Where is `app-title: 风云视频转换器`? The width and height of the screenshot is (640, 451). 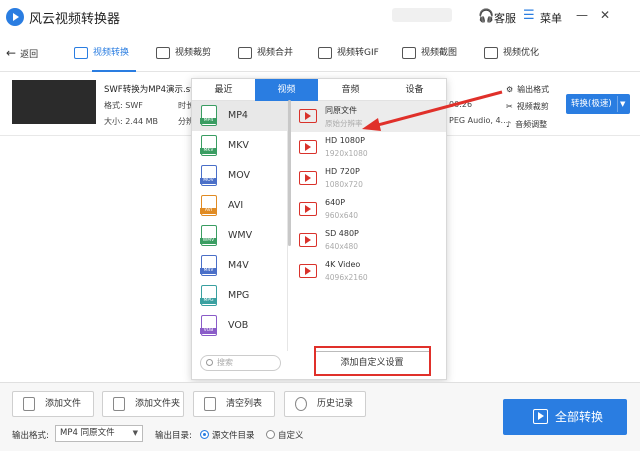
app-title: 风云视频转换器 is located at coordinates (75, 19).